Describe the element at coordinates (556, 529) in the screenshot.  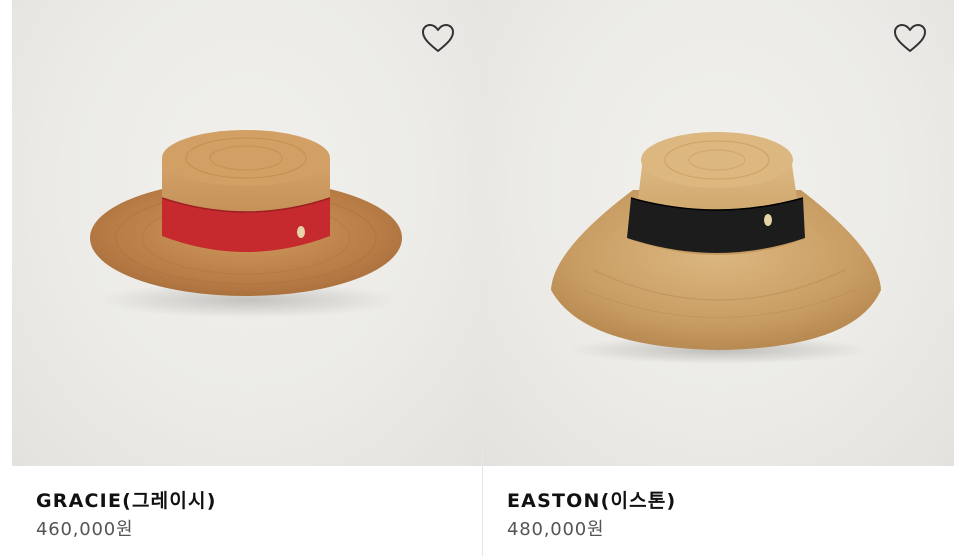
I see `product-price: 480,000원` at that location.